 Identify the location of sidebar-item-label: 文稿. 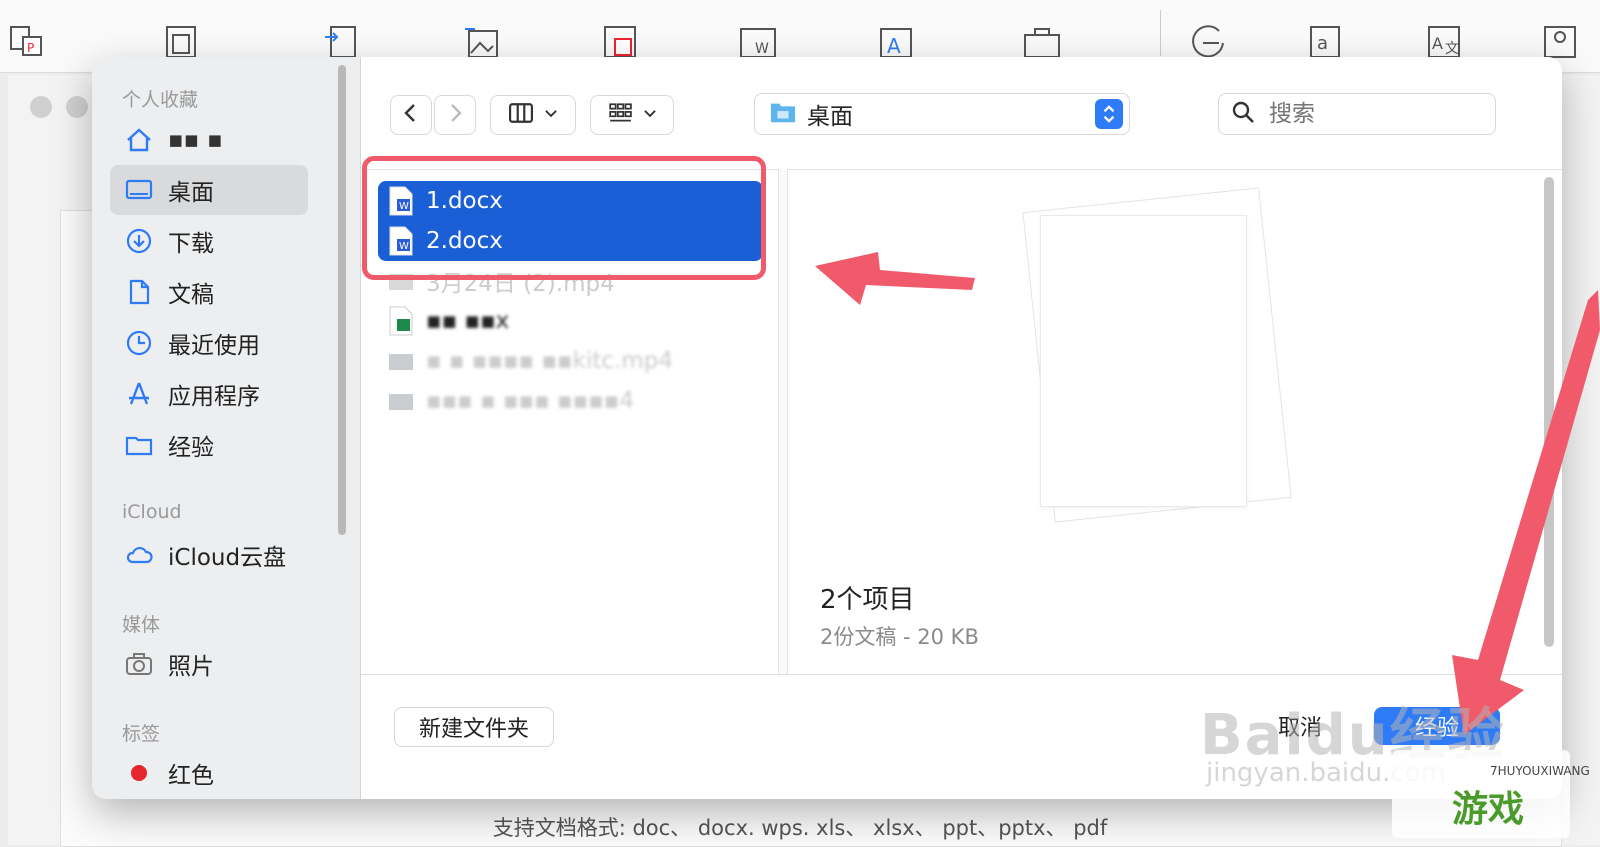
(191, 295).